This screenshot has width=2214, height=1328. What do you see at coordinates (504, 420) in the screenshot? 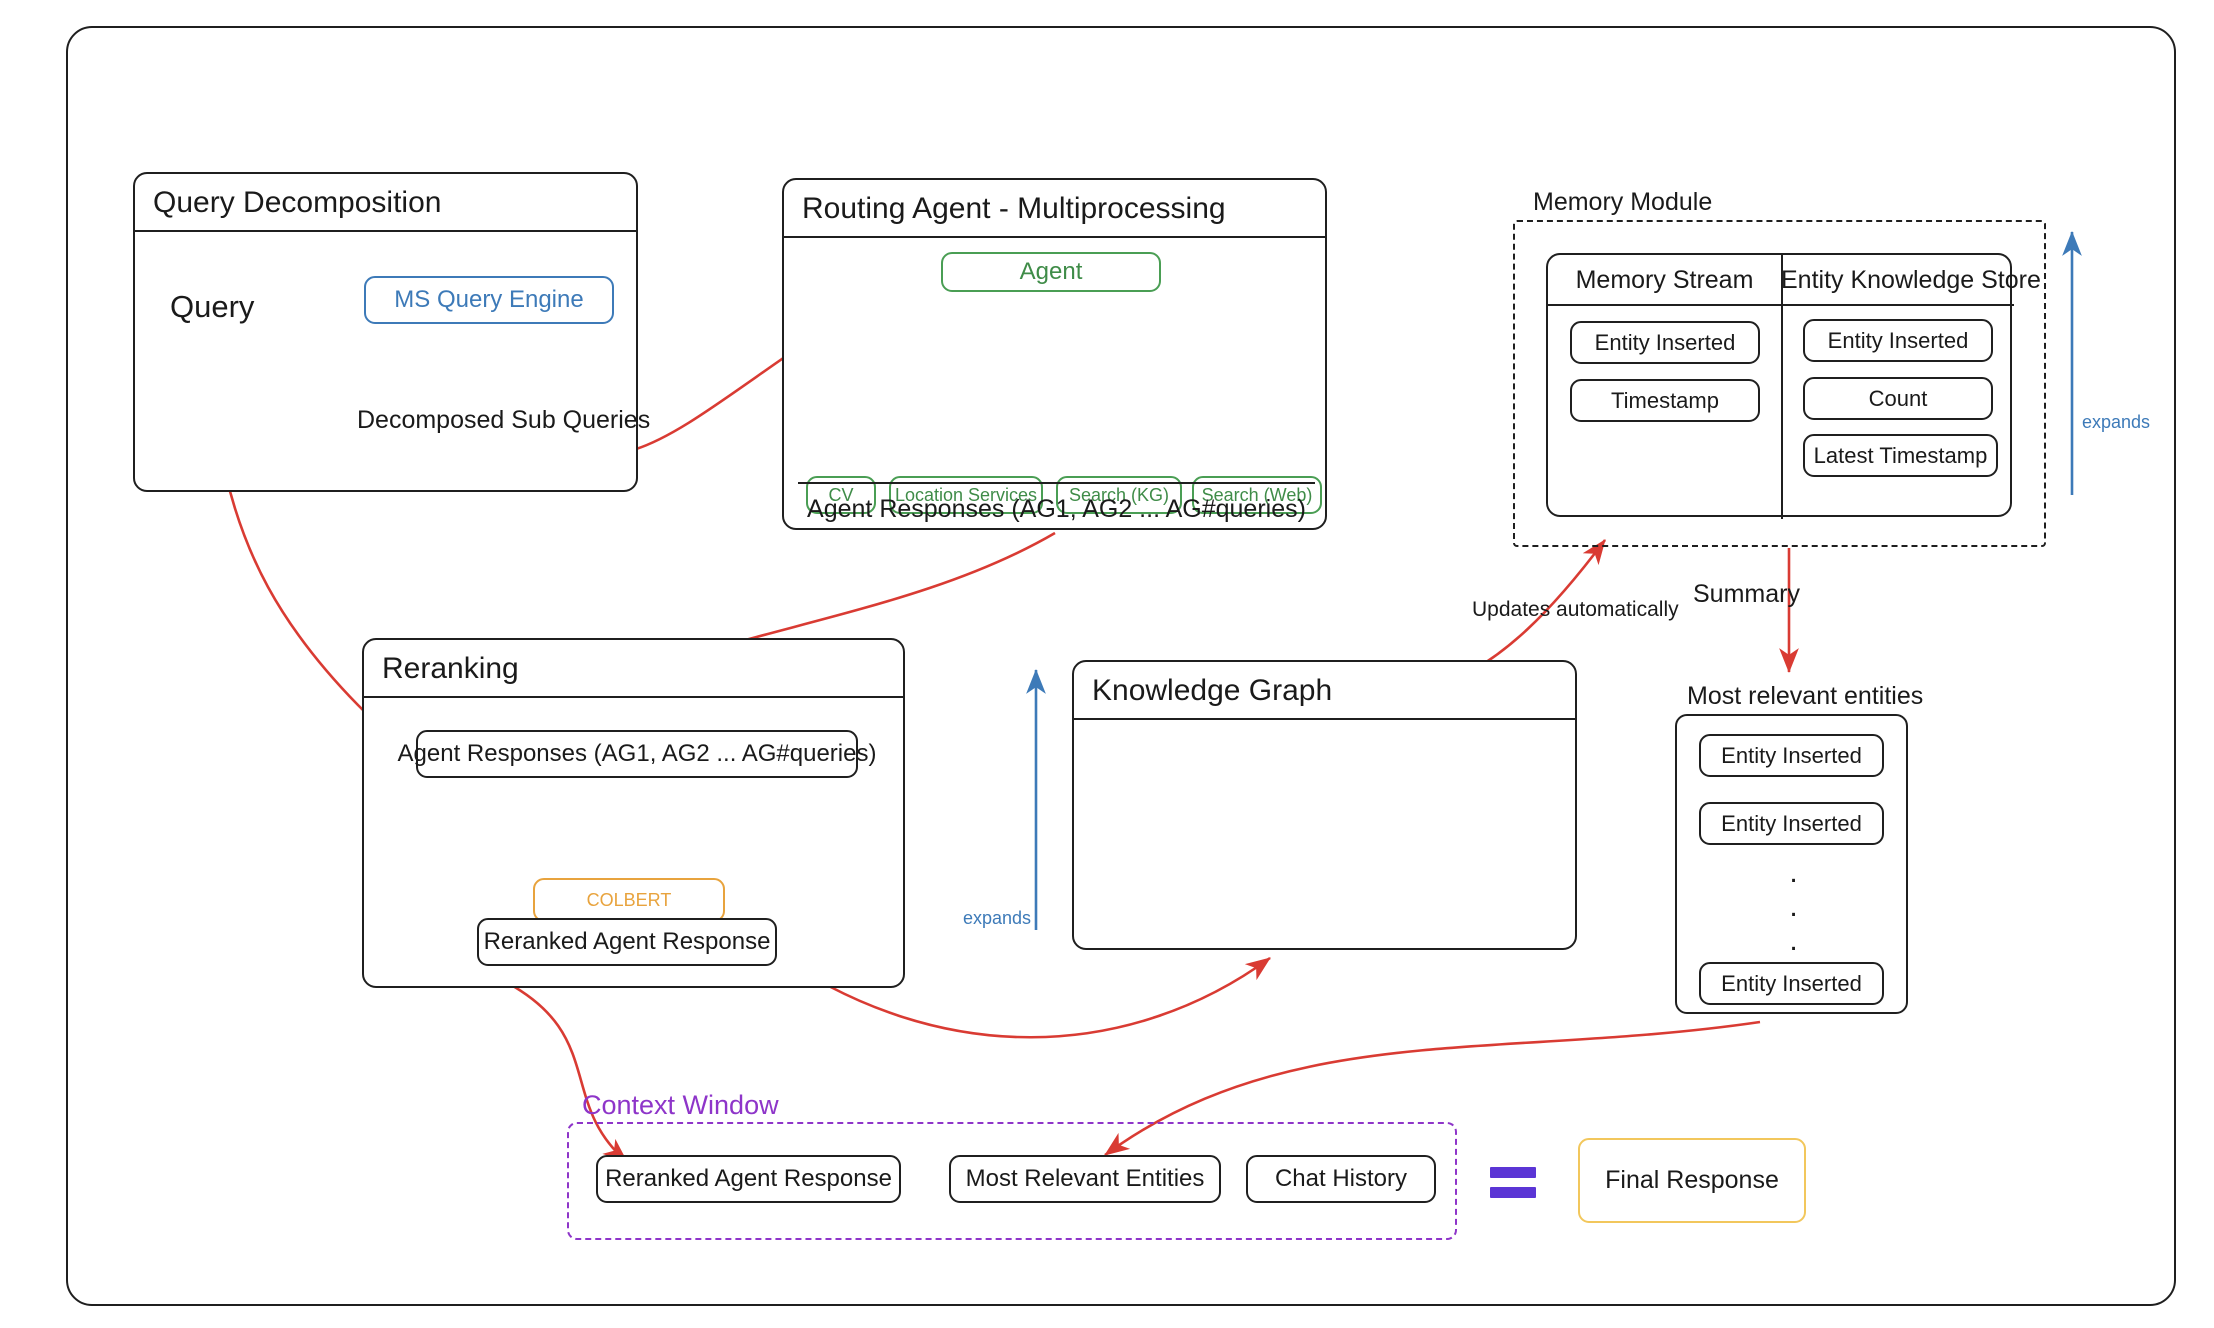
I see `decomposed-subqueries-label: Decomposed Sub Queries` at bounding box center [504, 420].